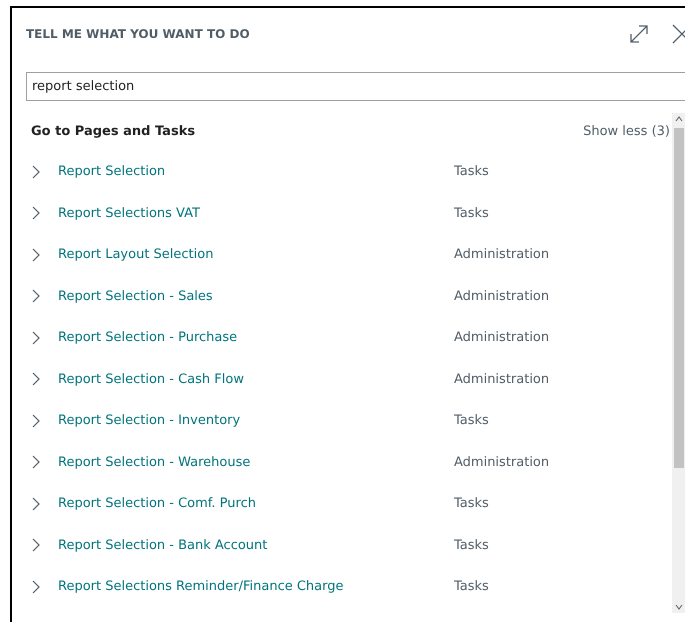 The image size is (685, 622). Describe the element at coordinates (678, 34) in the screenshot. I see `close-icon` at that location.